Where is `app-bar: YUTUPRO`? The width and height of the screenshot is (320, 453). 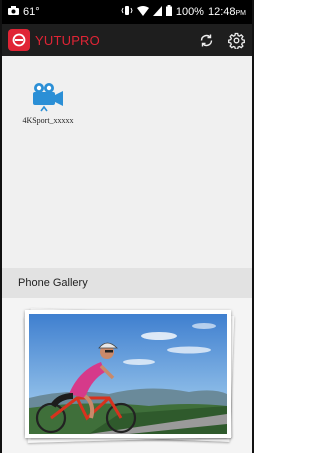
app-bar: YUTUPRO is located at coordinates (127, 40).